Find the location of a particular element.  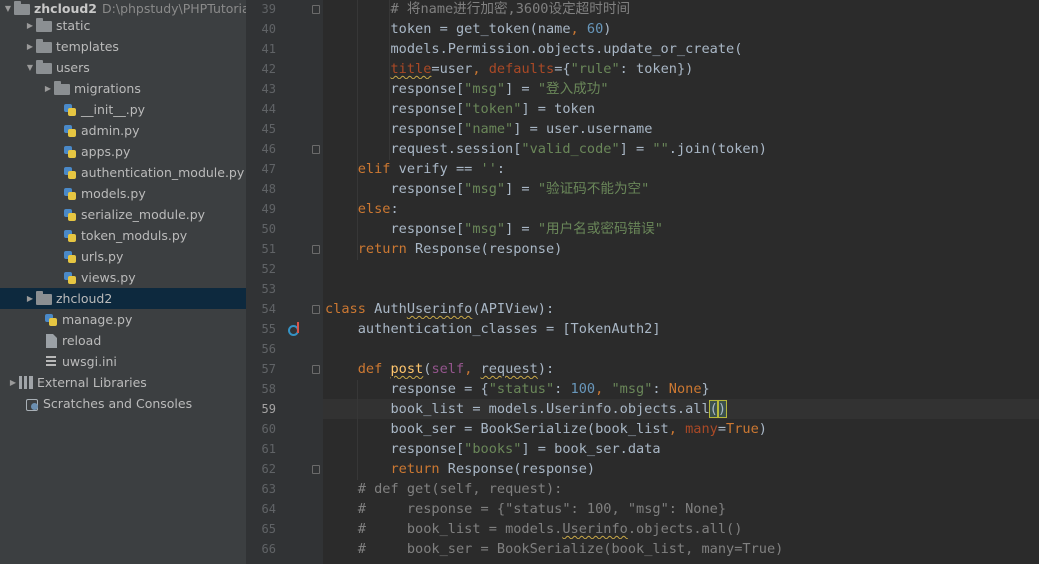

tree-item-label: admin.py is located at coordinates (110, 130).